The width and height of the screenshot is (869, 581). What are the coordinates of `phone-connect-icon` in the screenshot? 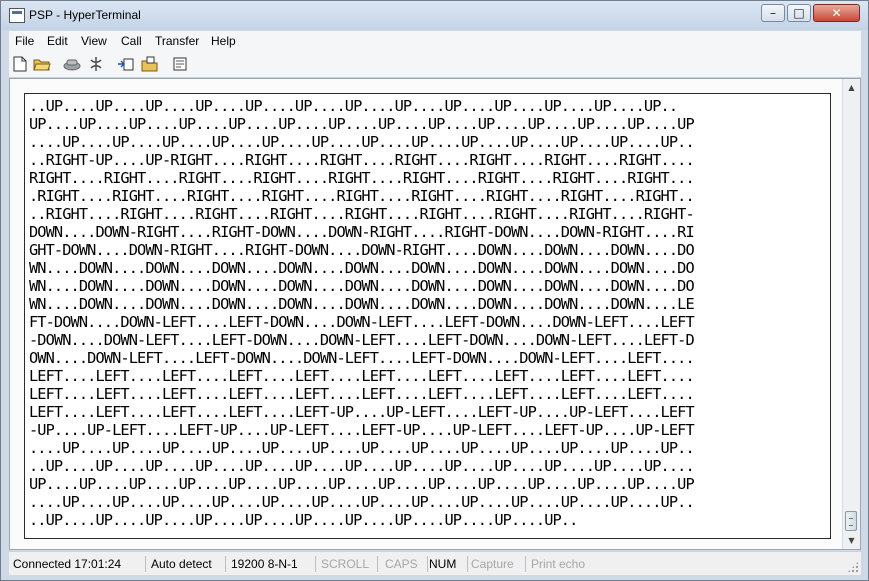 It's located at (72, 64).